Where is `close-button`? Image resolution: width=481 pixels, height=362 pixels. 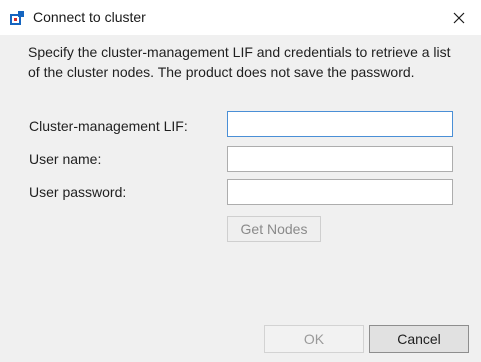
close-button is located at coordinates (459, 17).